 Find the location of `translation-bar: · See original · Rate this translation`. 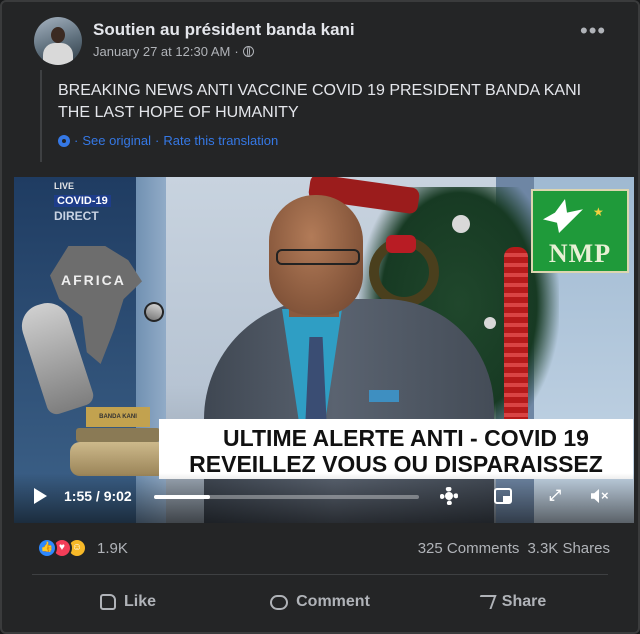

translation-bar: · See original · Rate this translation is located at coordinates (168, 140).